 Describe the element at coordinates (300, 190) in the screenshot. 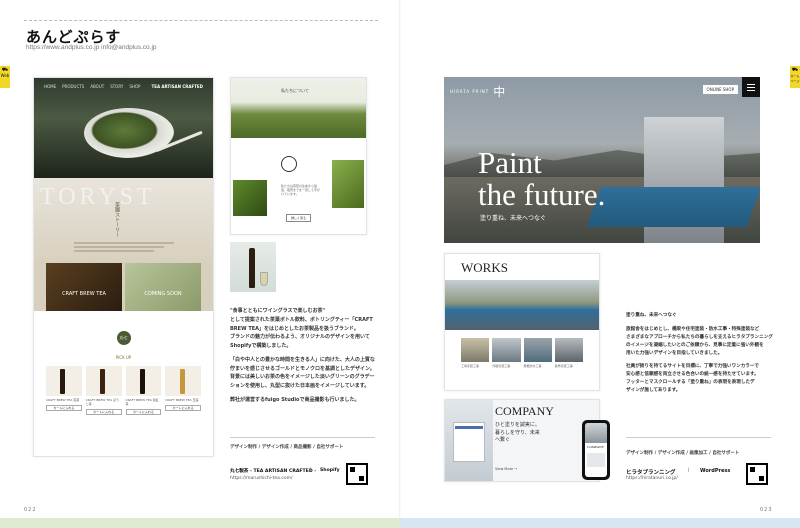

I see `about-body: 私たちは茶葉の生産から製造、販売までを一貫して手がけています。` at that location.